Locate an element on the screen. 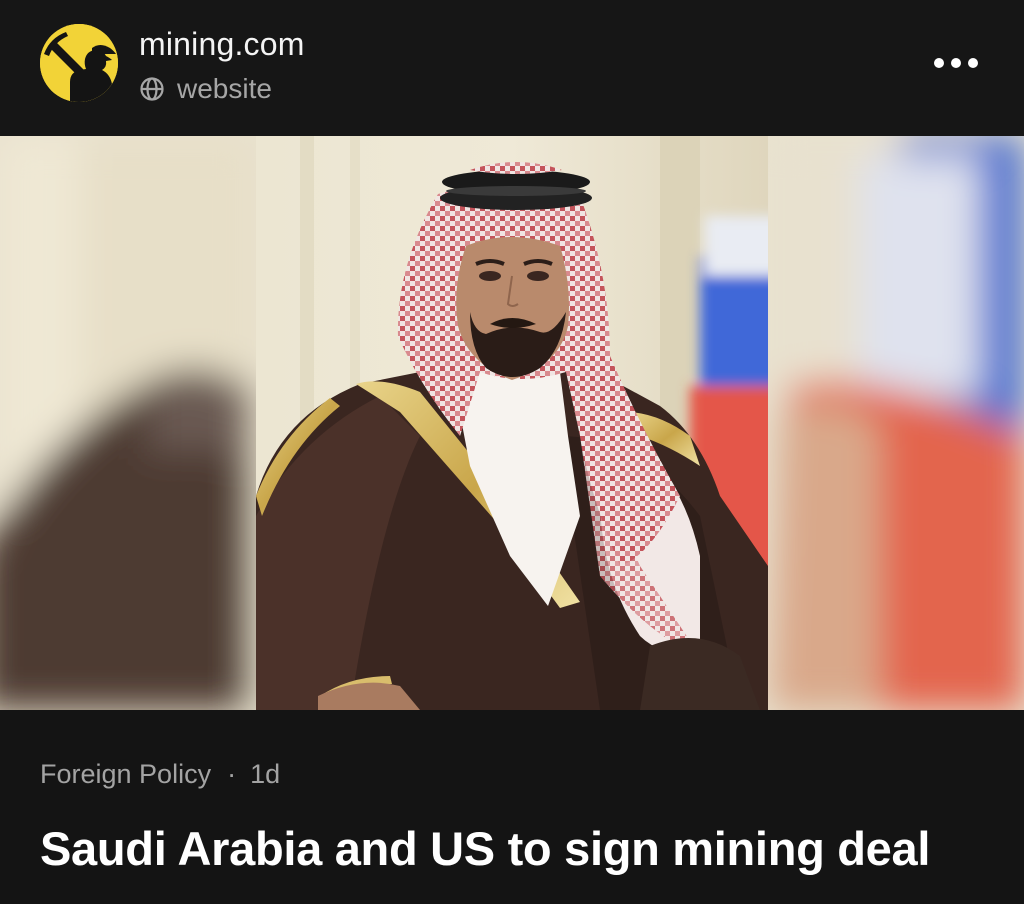 This screenshot has height=904, width=1024. source-type-row: website is located at coordinates (205, 89).